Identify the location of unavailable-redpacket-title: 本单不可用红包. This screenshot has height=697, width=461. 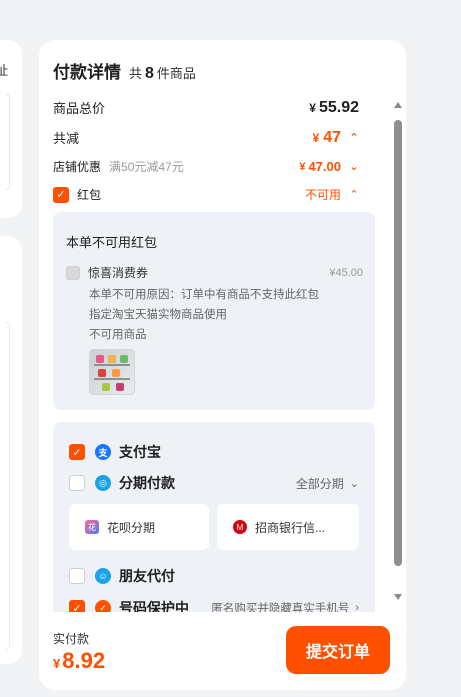
(112, 242).